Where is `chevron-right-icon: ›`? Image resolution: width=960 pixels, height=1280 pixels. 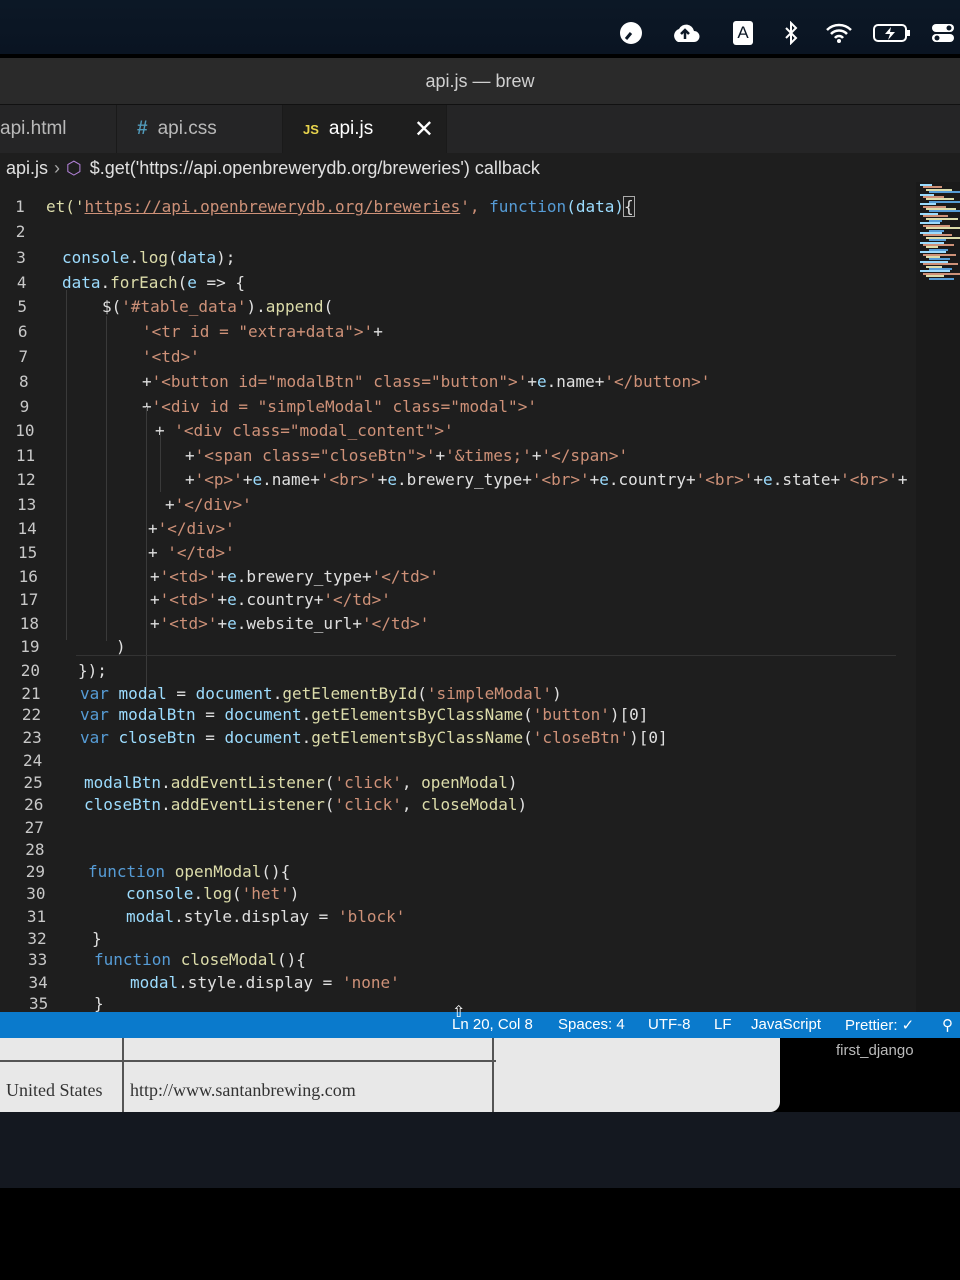 chevron-right-icon: › is located at coordinates (57, 167).